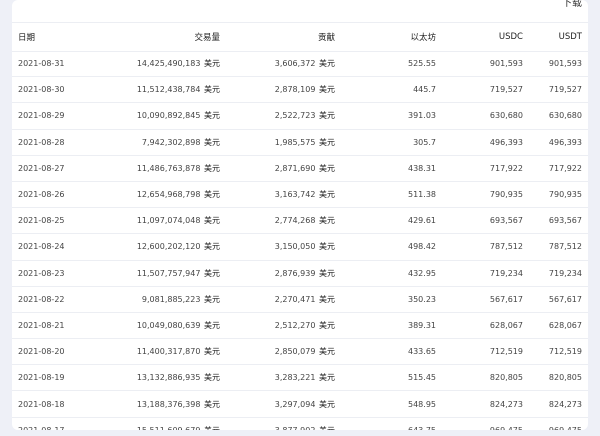  Describe the element at coordinates (552, 37) in the screenshot. I see `column-header-usdt: USDT` at that location.